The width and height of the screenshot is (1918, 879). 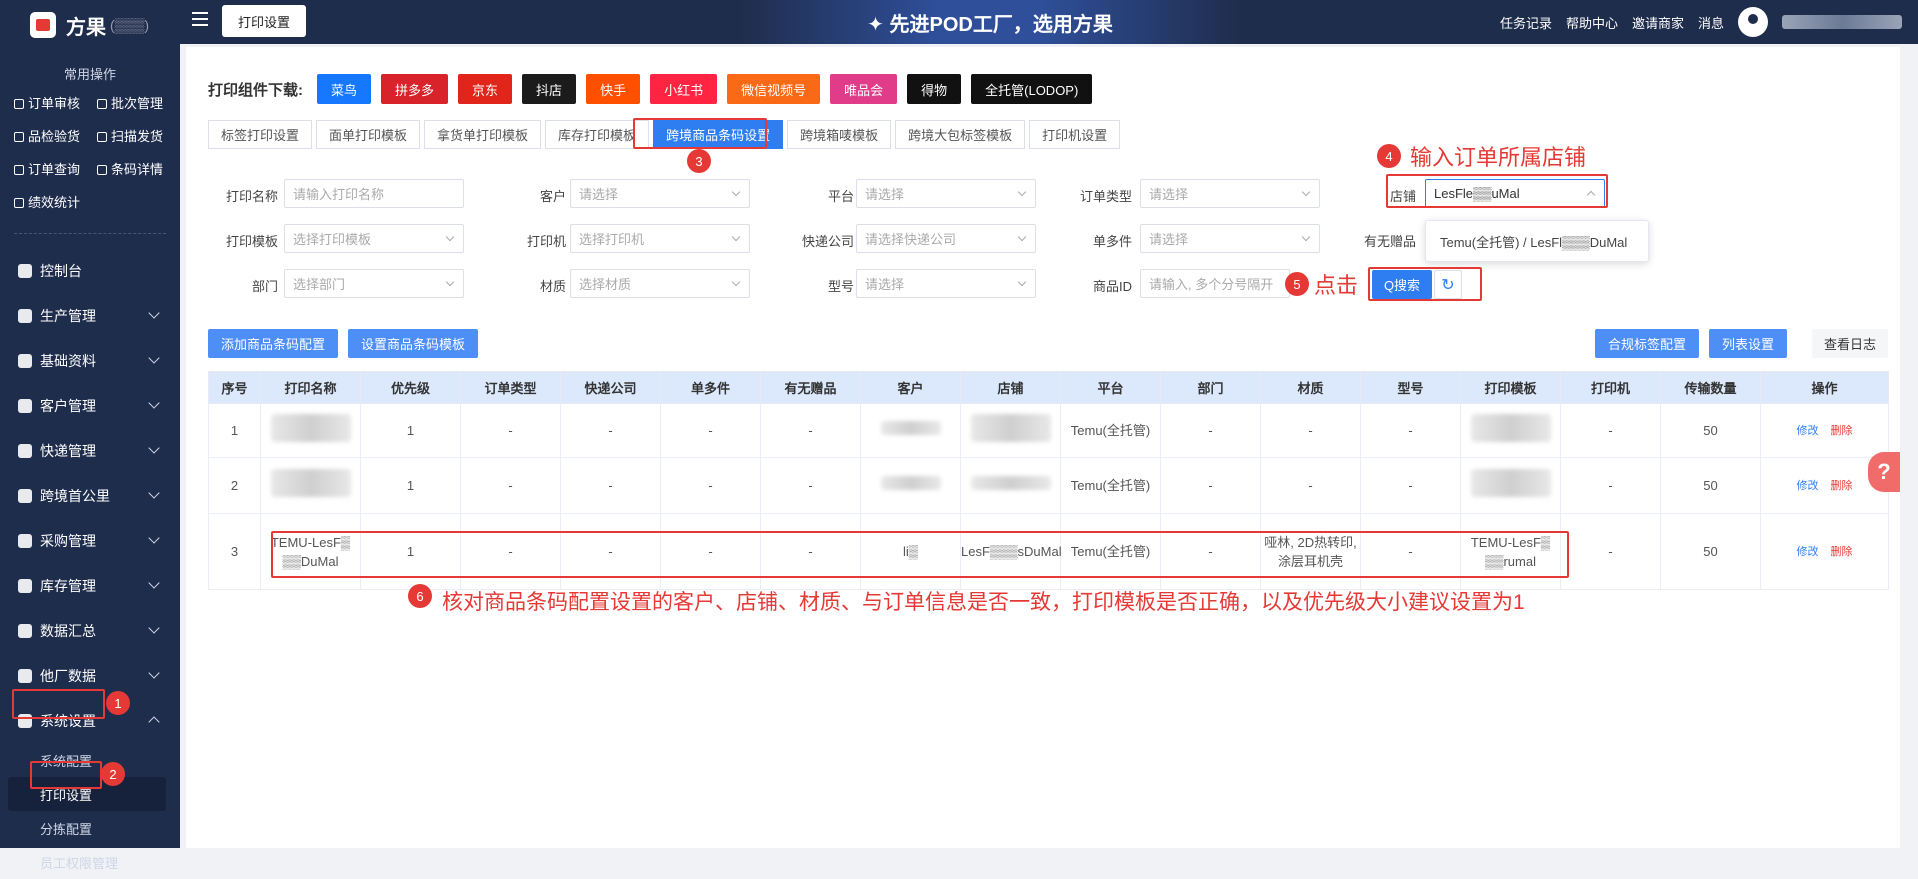 I want to click on annotation-text-5: 点击, so click(x=1336, y=285).